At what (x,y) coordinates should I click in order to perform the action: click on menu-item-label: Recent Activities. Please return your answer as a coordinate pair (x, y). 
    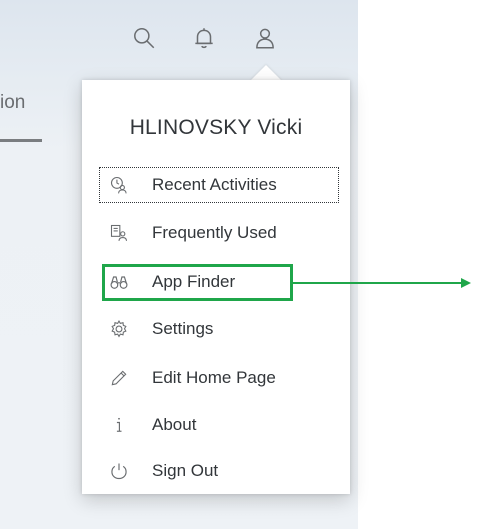
    Looking at the image, I should click on (214, 184).